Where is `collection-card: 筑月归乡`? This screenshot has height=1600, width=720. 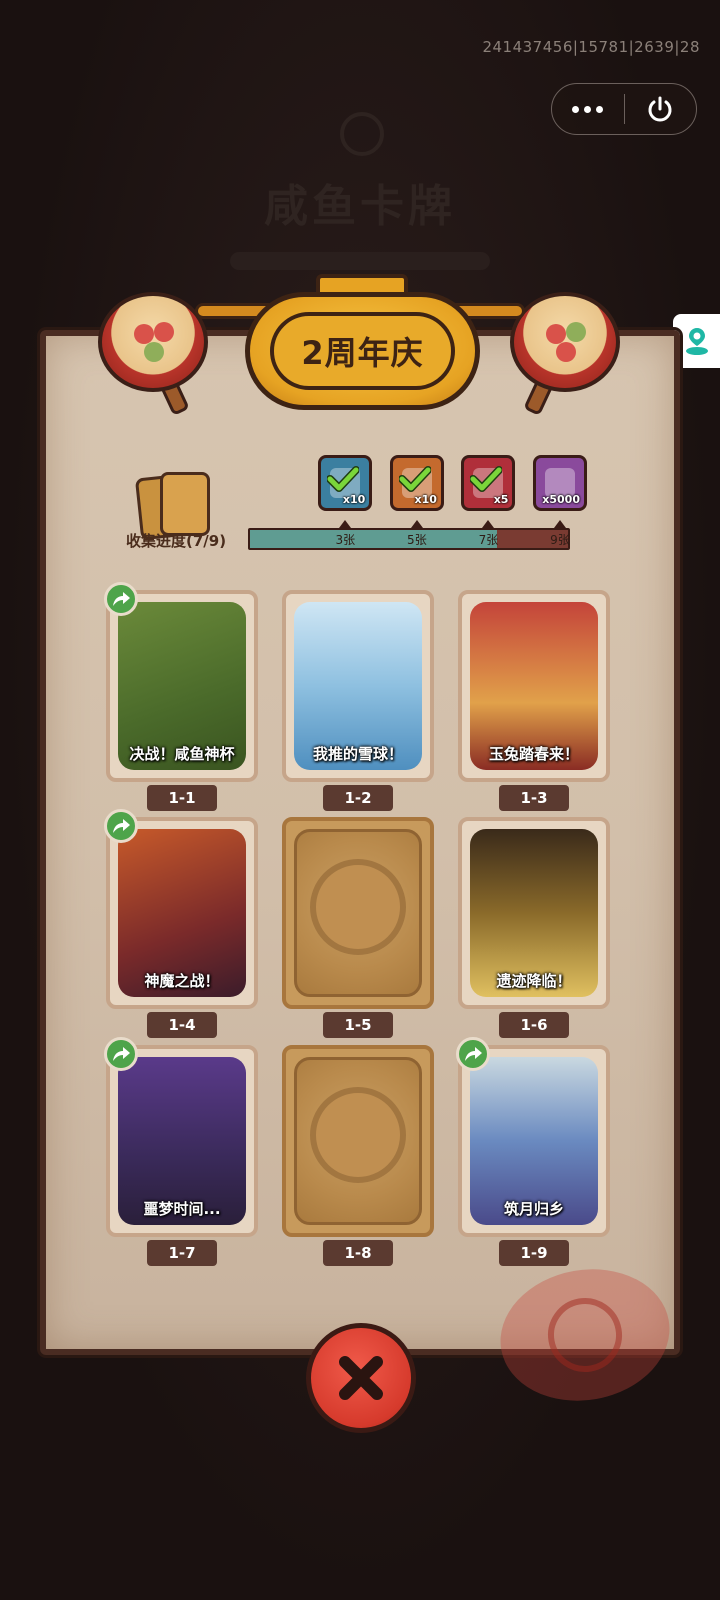
collection-card: 筑月归乡 is located at coordinates (534, 1141).